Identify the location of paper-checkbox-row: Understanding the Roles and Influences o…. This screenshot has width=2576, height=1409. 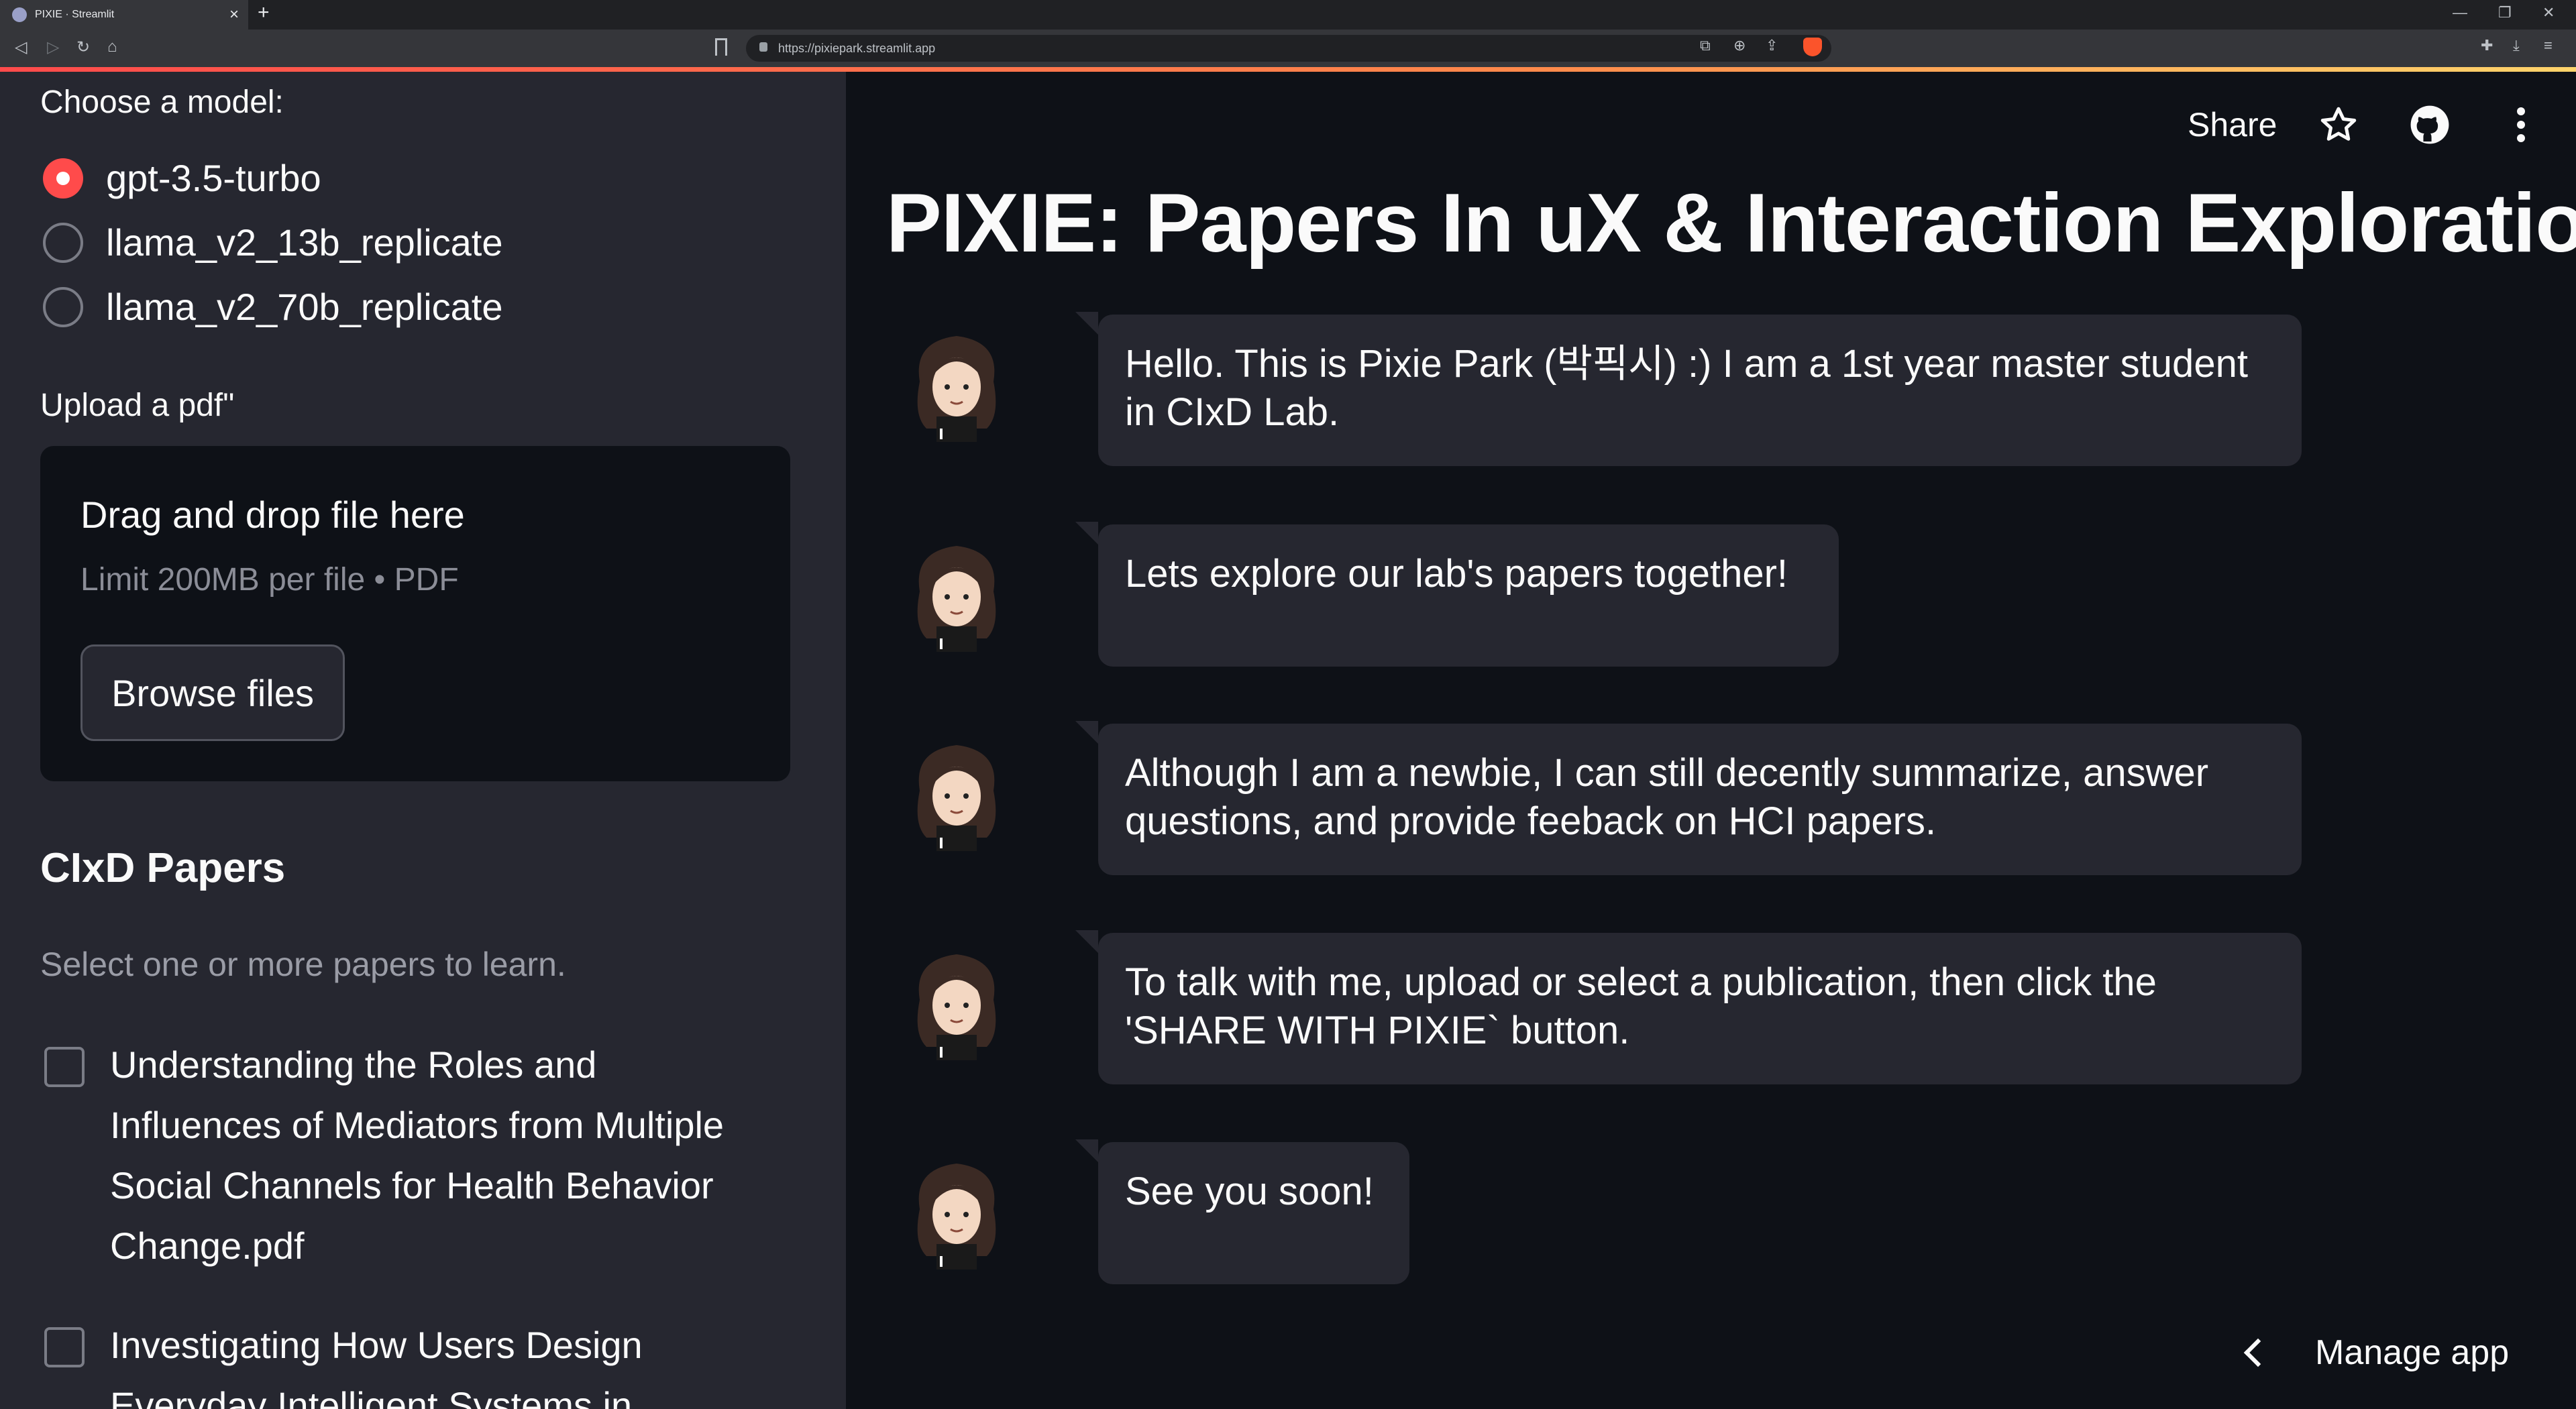
(399, 1160).